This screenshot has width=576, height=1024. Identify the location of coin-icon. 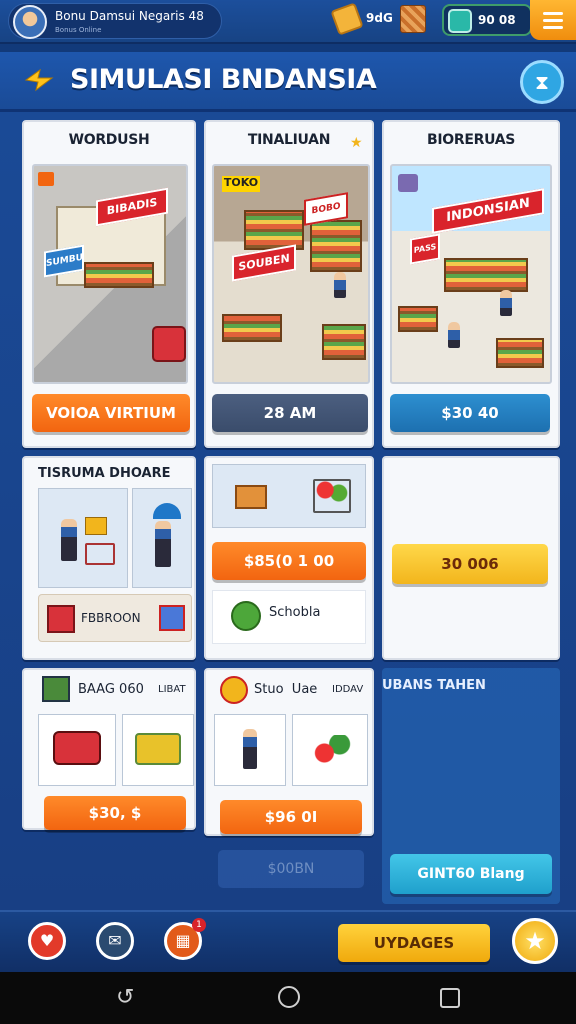
(234, 690).